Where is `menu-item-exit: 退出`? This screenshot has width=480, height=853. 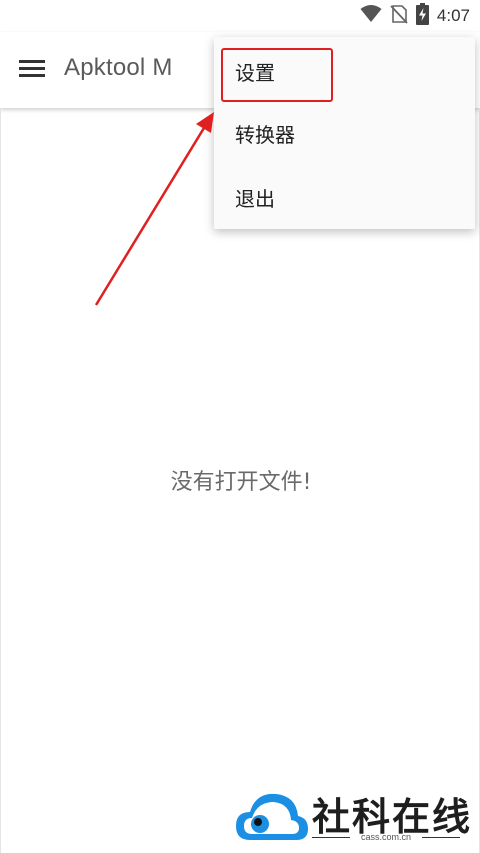 menu-item-exit: 退出 is located at coordinates (344, 197).